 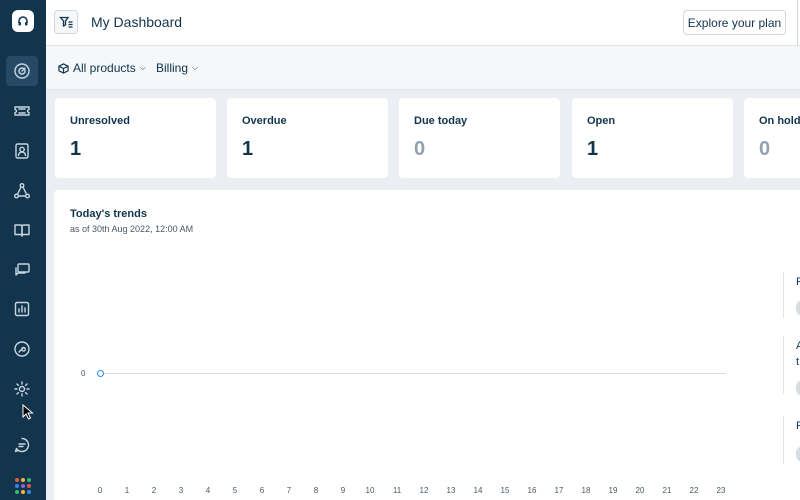 What do you see at coordinates (22, 151) in the screenshot?
I see `contacts-icon` at bounding box center [22, 151].